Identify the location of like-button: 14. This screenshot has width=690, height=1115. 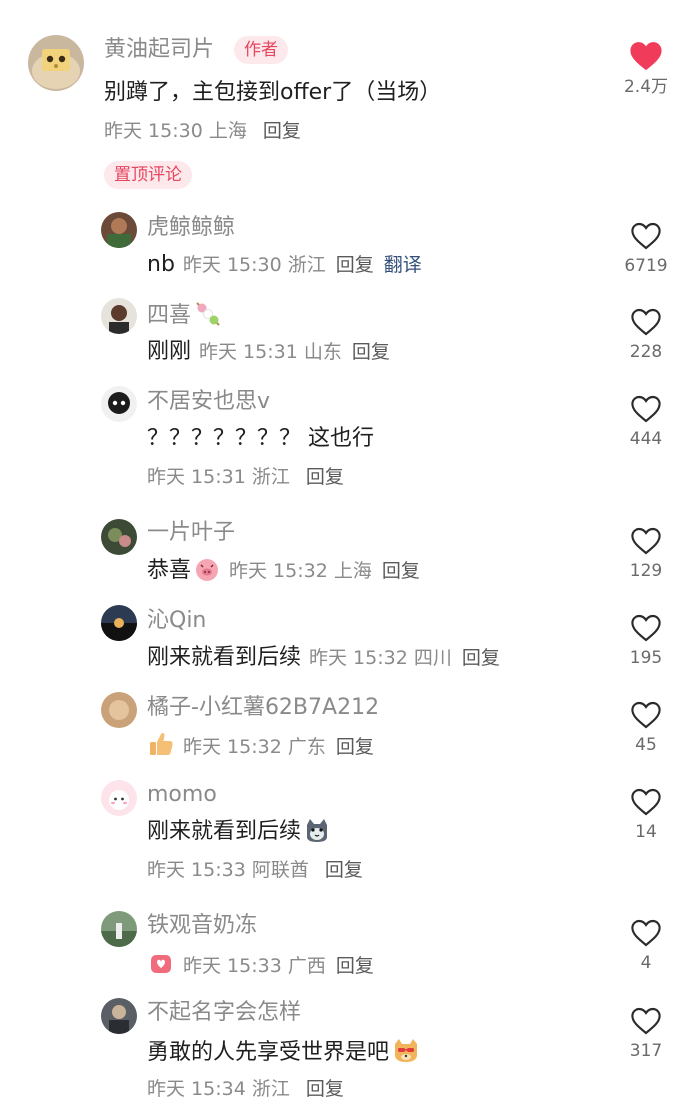
(646, 815).